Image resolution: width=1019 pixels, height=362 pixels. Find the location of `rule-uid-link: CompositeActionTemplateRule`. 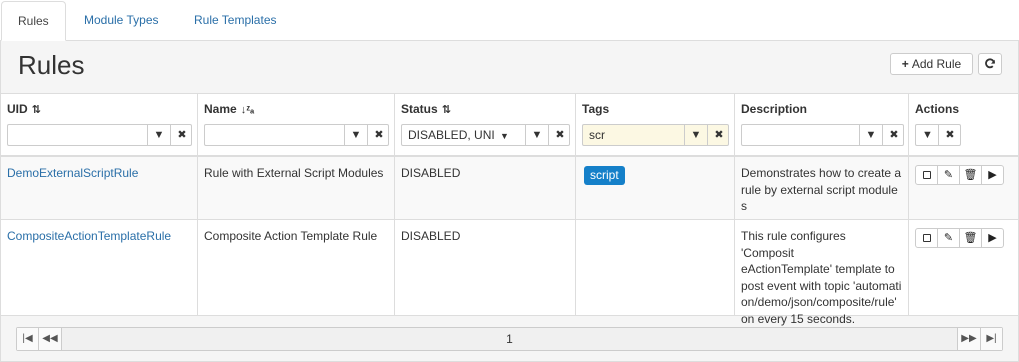

rule-uid-link: CompositeActionTemplateRule is located at coordinates (99, 236).